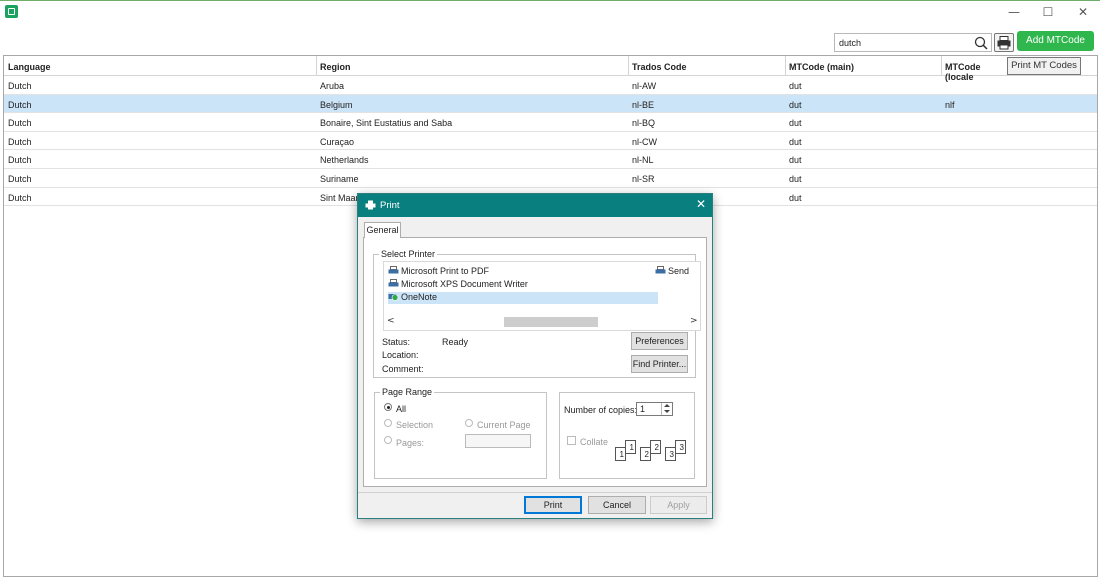 The width and height of the screenshot is (1100, 580). Describe the element at coordinates (535, 492) in the screenshot. I see `dialog-divider` at that location.